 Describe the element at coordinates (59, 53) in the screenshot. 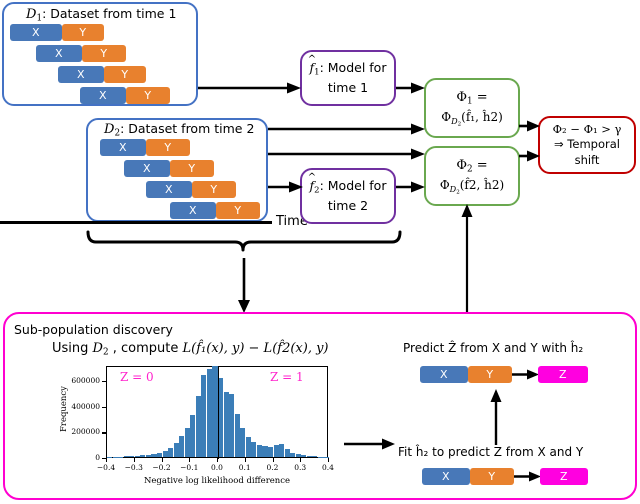

I see `dataset1-row1-x: X` at that location.